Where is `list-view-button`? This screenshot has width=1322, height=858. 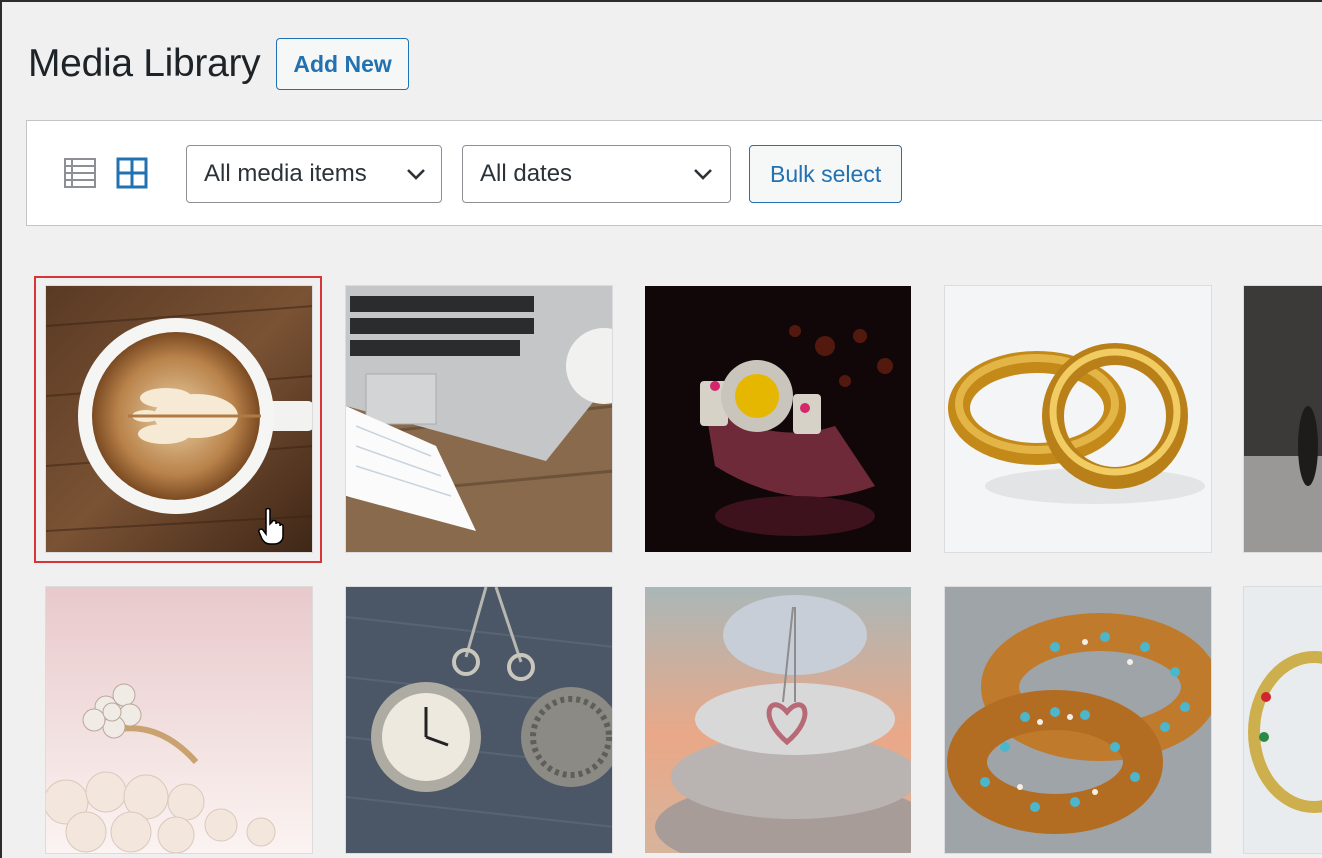 list-view-button is located at coordinates (80, 173).